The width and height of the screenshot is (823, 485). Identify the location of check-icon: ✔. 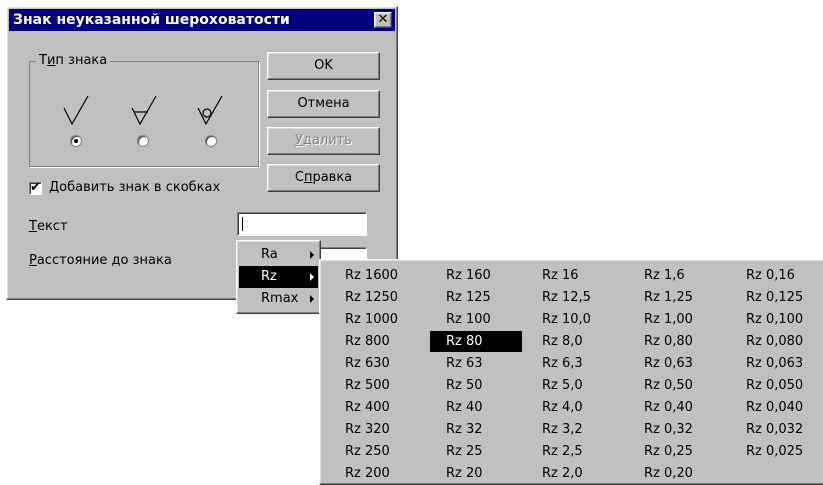
(35, 187).